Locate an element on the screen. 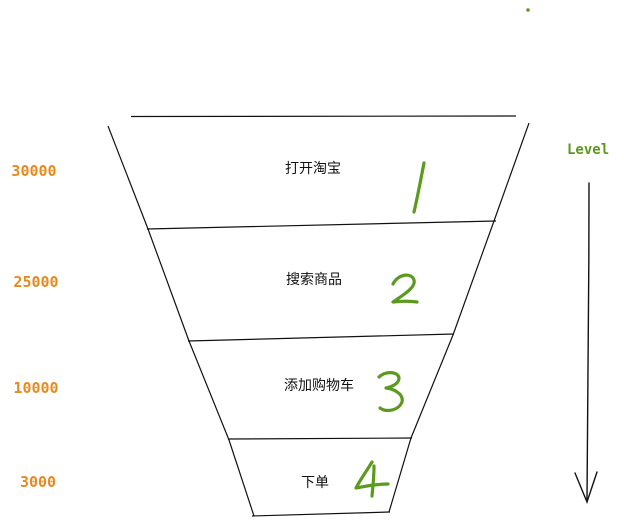 This screenshot has height=530, width=624. stage-3-label: 添加购物车 is located at coordinates (319, 386).